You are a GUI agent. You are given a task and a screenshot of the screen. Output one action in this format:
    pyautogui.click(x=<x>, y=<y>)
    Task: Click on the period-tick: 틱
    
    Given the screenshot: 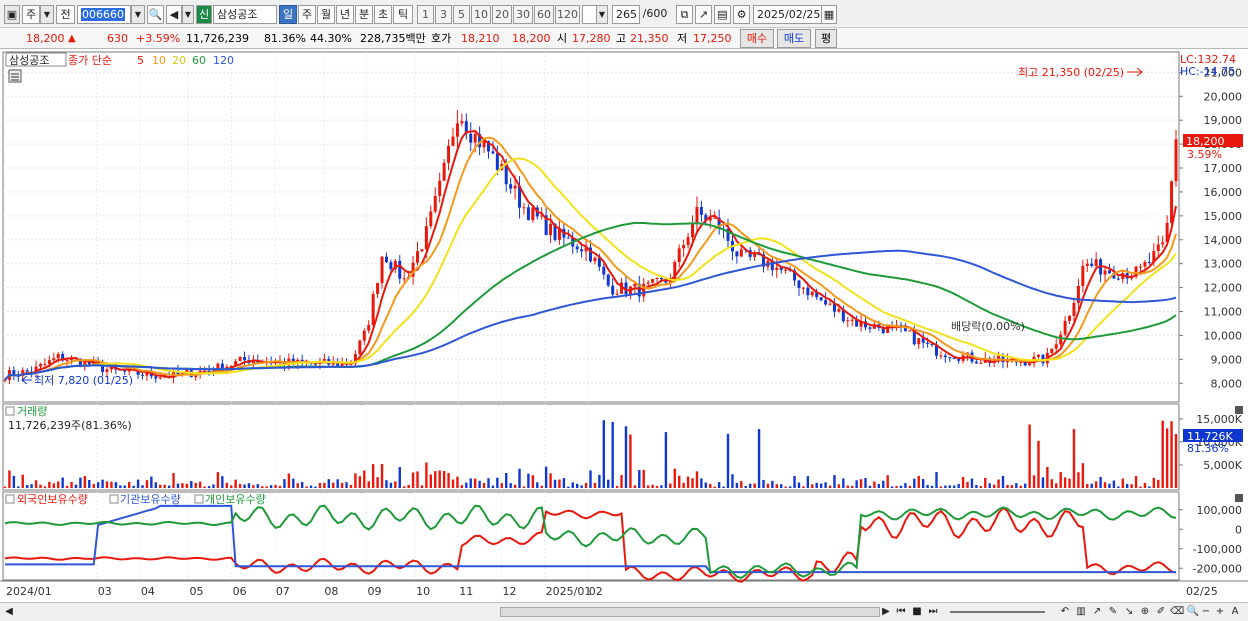 What is the action you would take?
    pyautogui.click(x=403, y=14)
    